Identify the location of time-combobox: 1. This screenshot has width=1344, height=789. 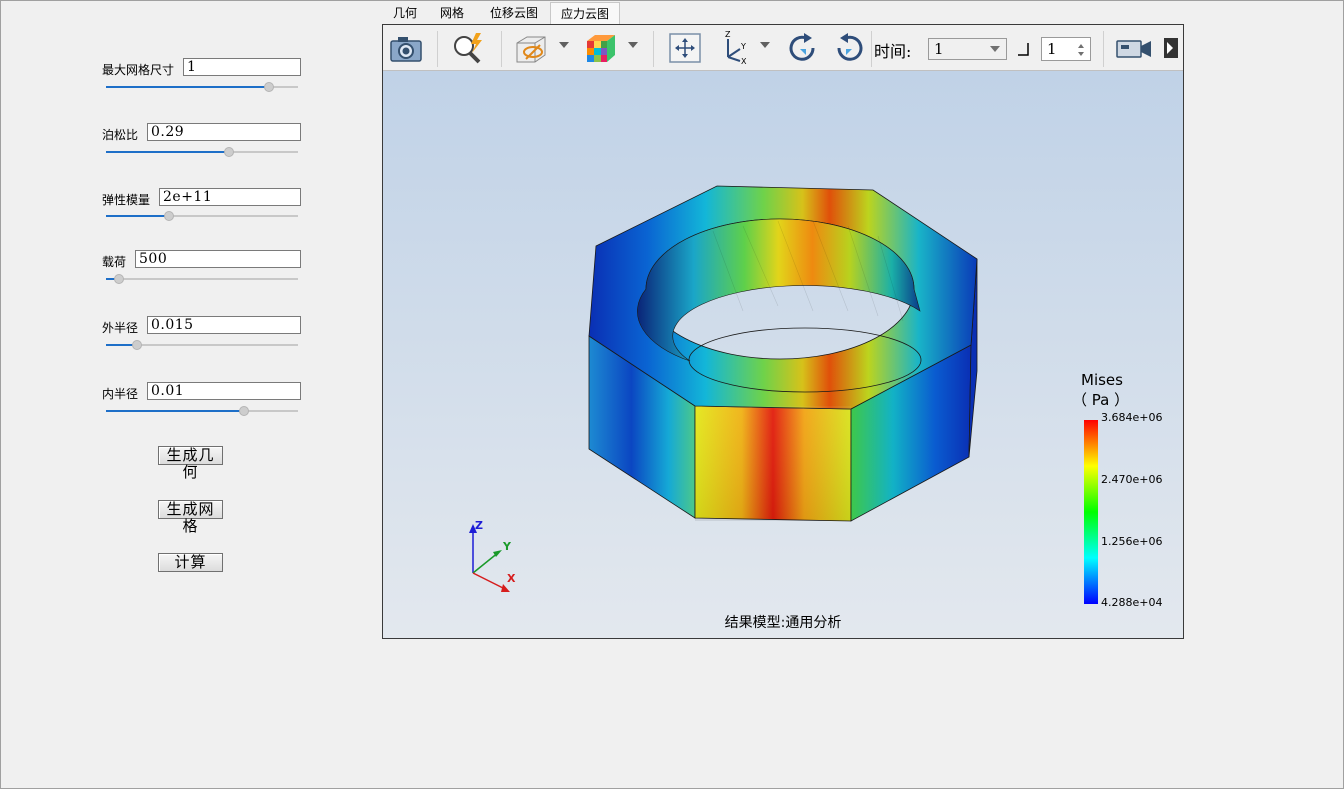
(967, 49).